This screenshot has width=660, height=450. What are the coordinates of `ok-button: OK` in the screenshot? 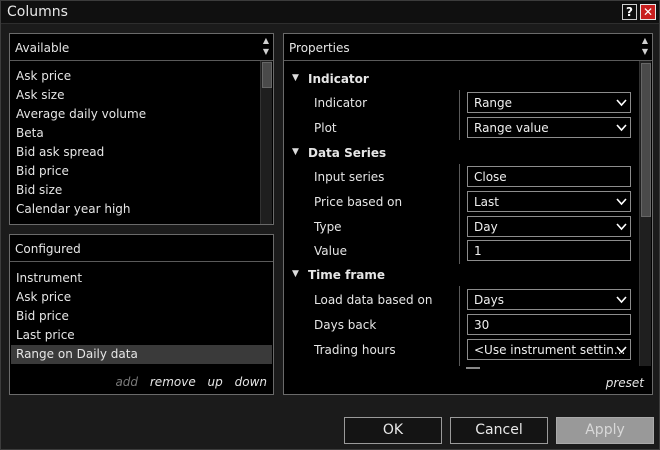 It's located at (393, 430).